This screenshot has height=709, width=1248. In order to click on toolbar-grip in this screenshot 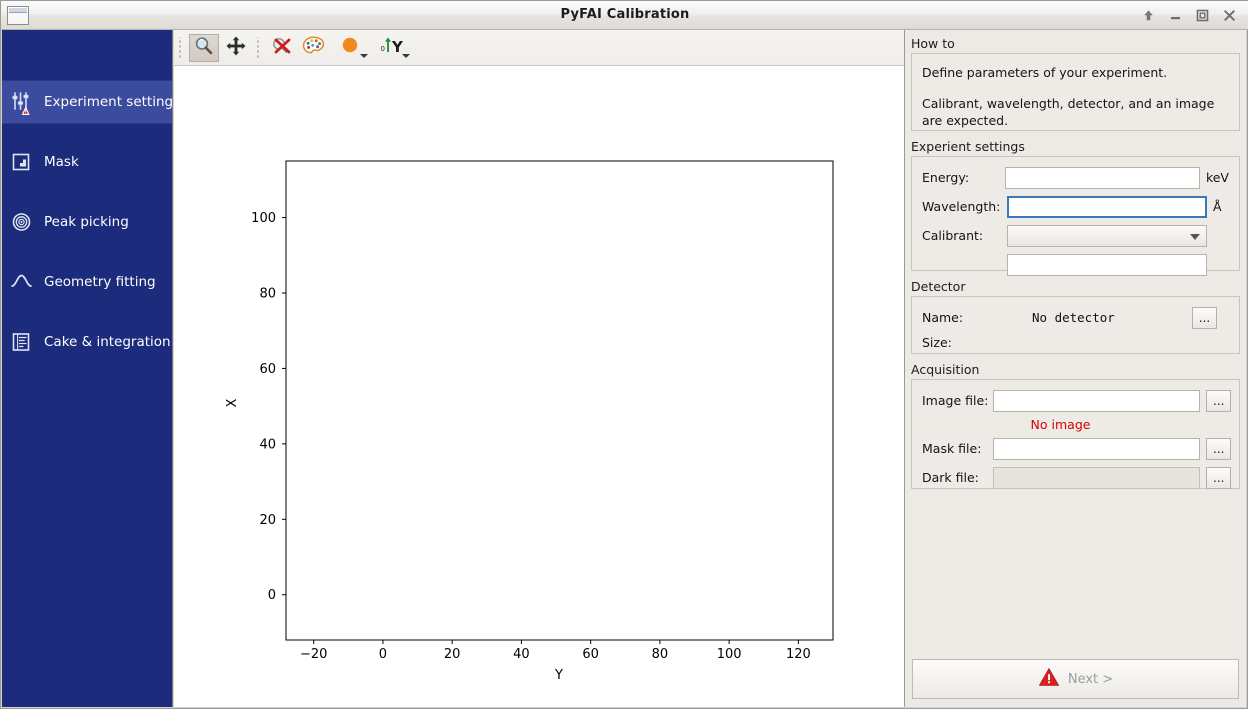, I will do `click(181, 47)`.